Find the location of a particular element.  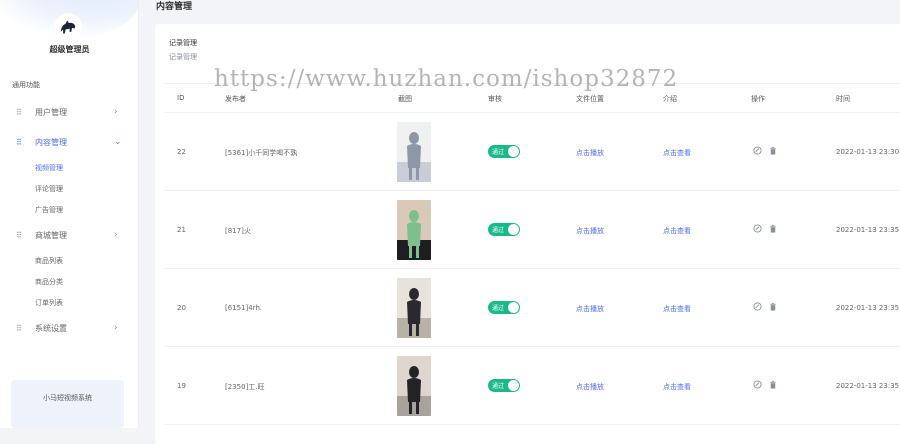

horse-logo-icon is located at coordinates (68, 27).